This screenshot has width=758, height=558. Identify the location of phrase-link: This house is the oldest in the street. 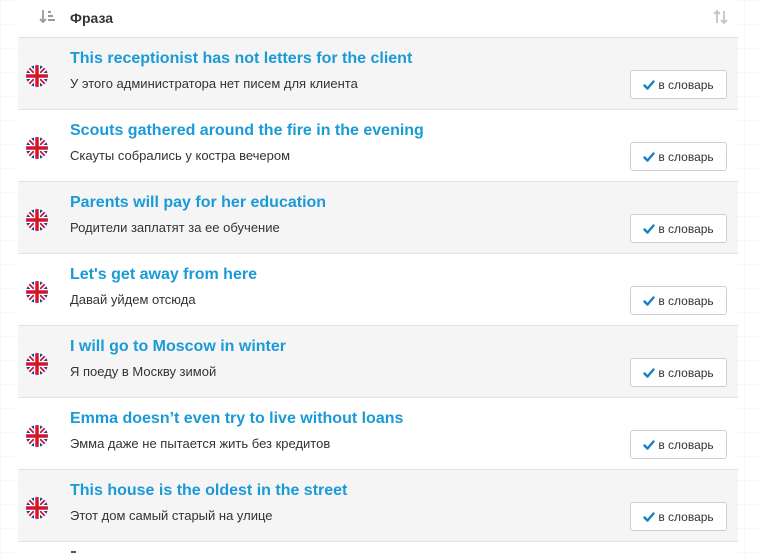
(208, 491).